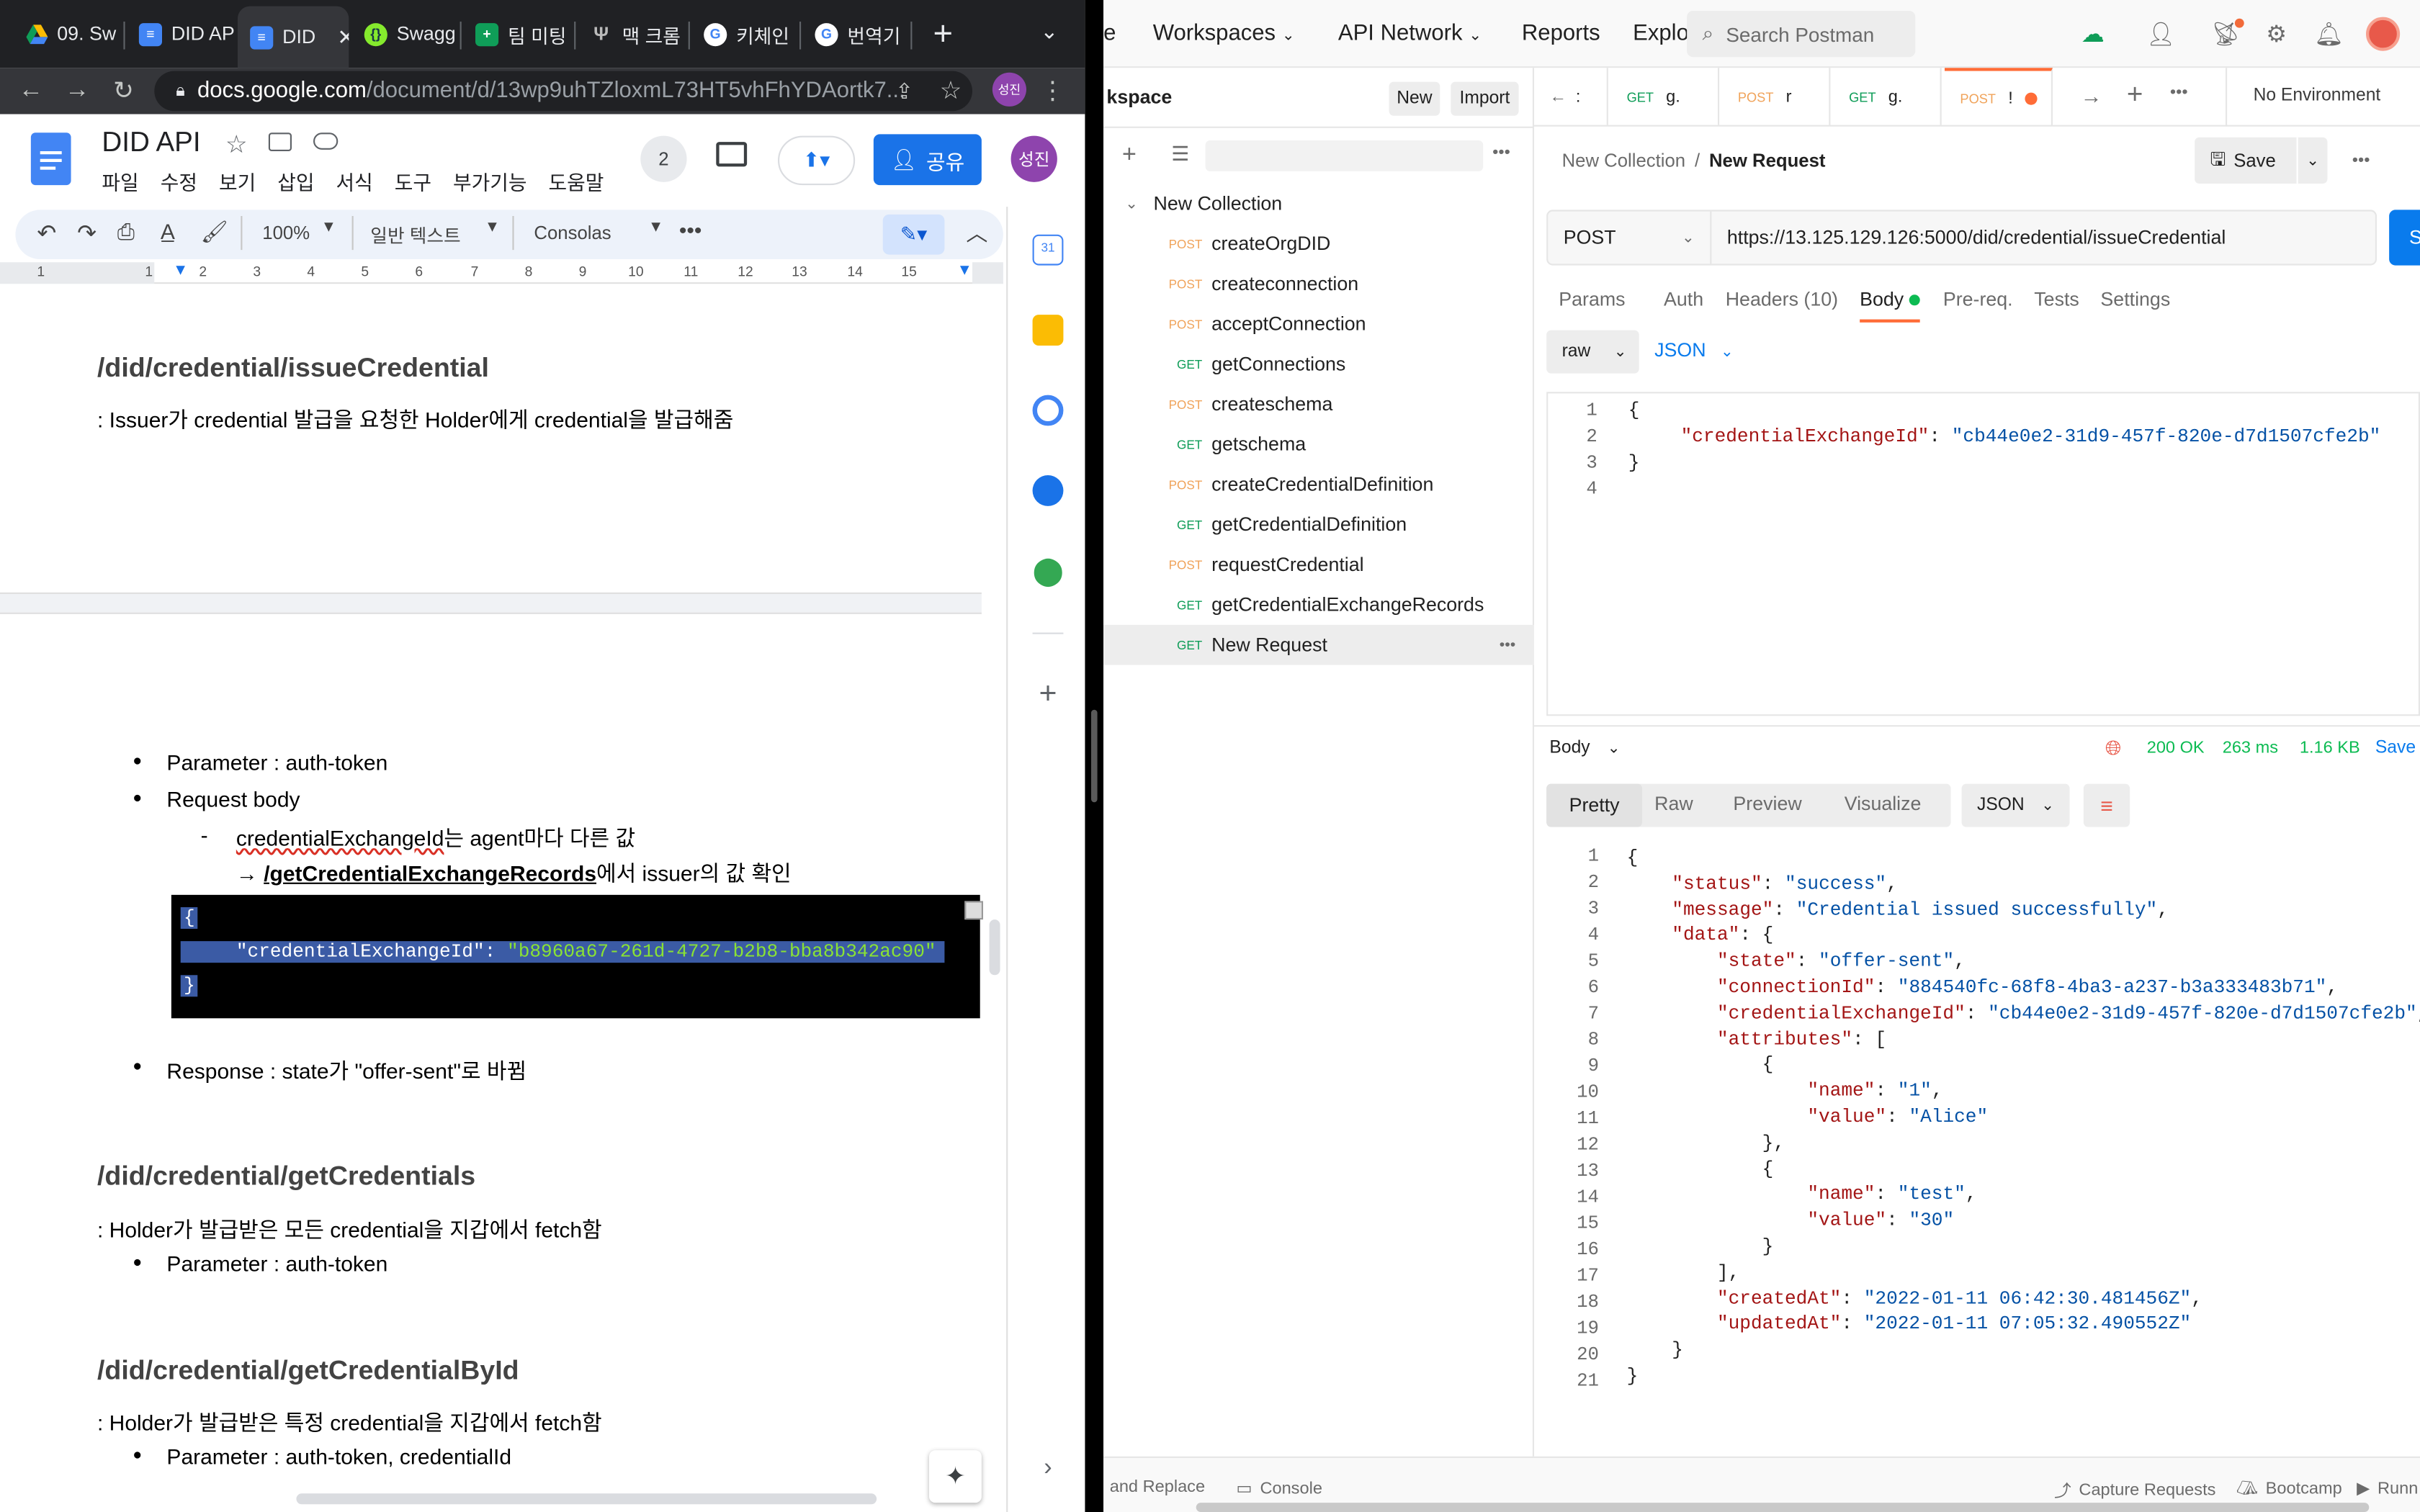  Describe the element at coordinates (2276, 33) in the screenshot. I see `settings-gear-icon: ⚙` at that location.